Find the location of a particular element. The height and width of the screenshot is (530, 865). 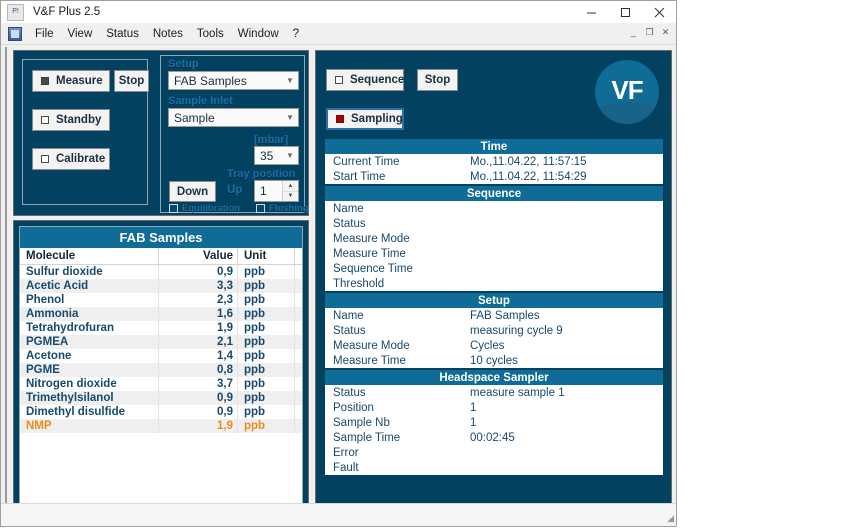

column-header-spacer is located at coordinates (298, 256).